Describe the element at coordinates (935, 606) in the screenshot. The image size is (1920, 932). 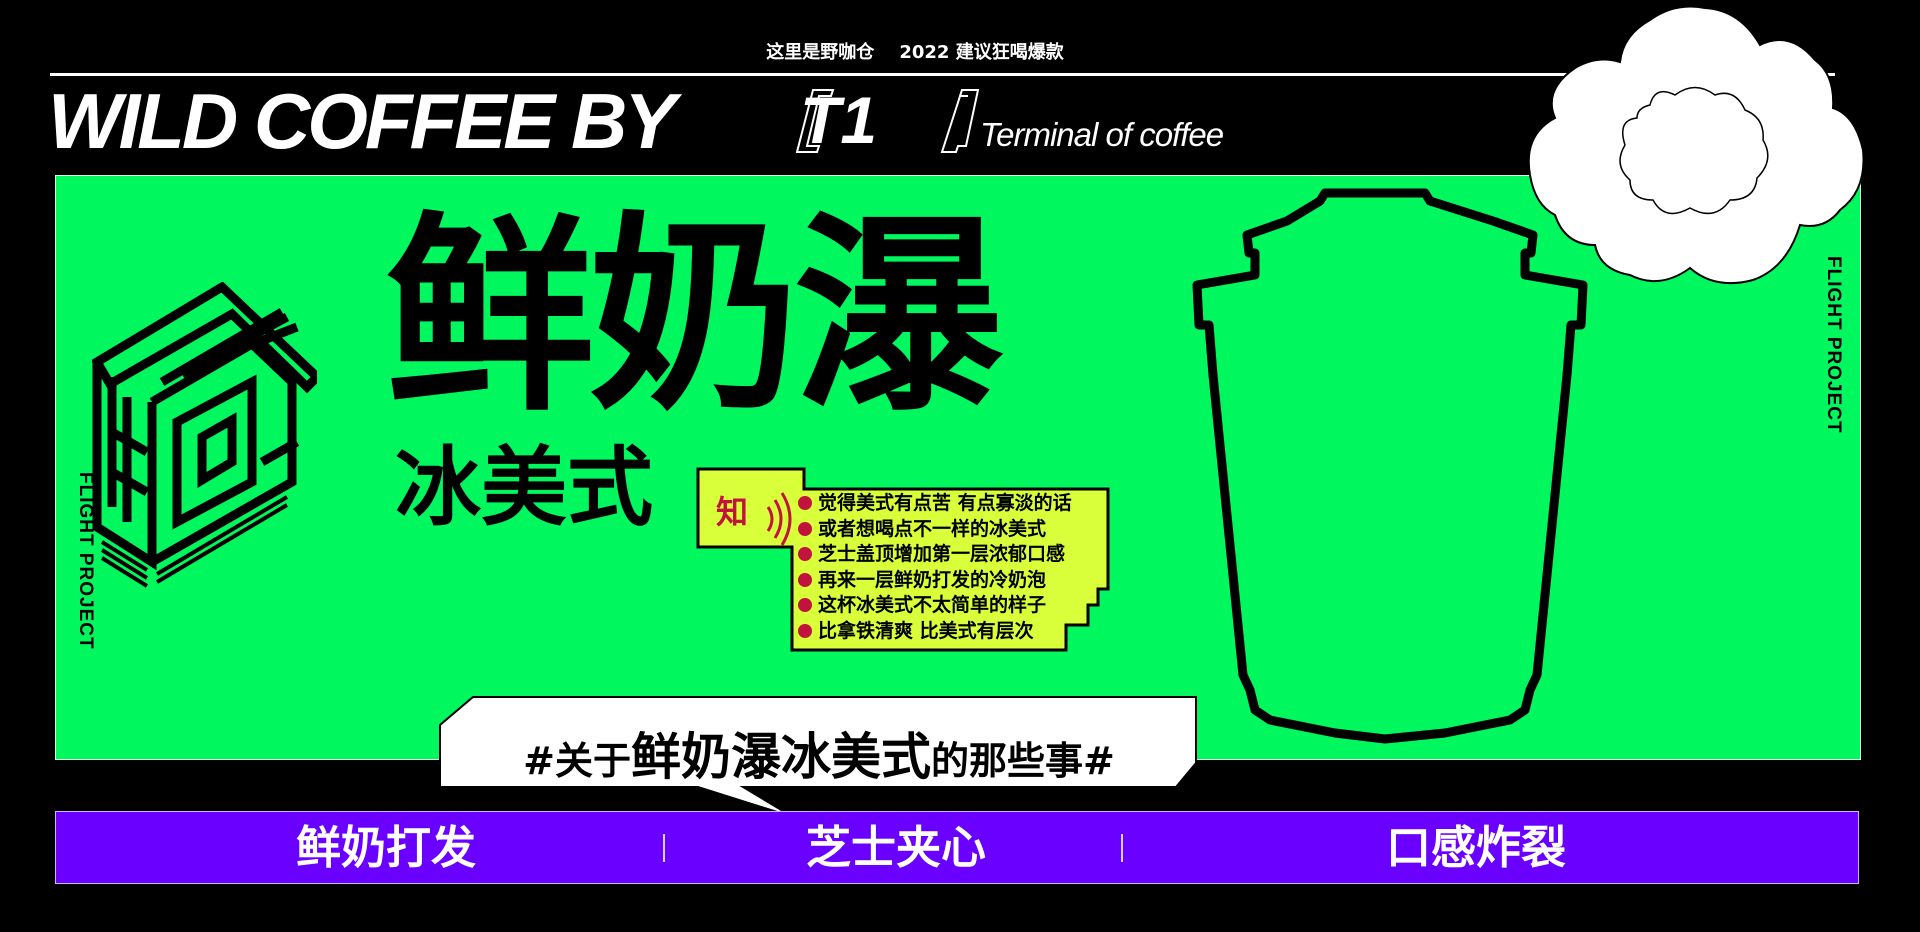
I see `info-item: 这杯冰美式不太简单的样子` at that location.